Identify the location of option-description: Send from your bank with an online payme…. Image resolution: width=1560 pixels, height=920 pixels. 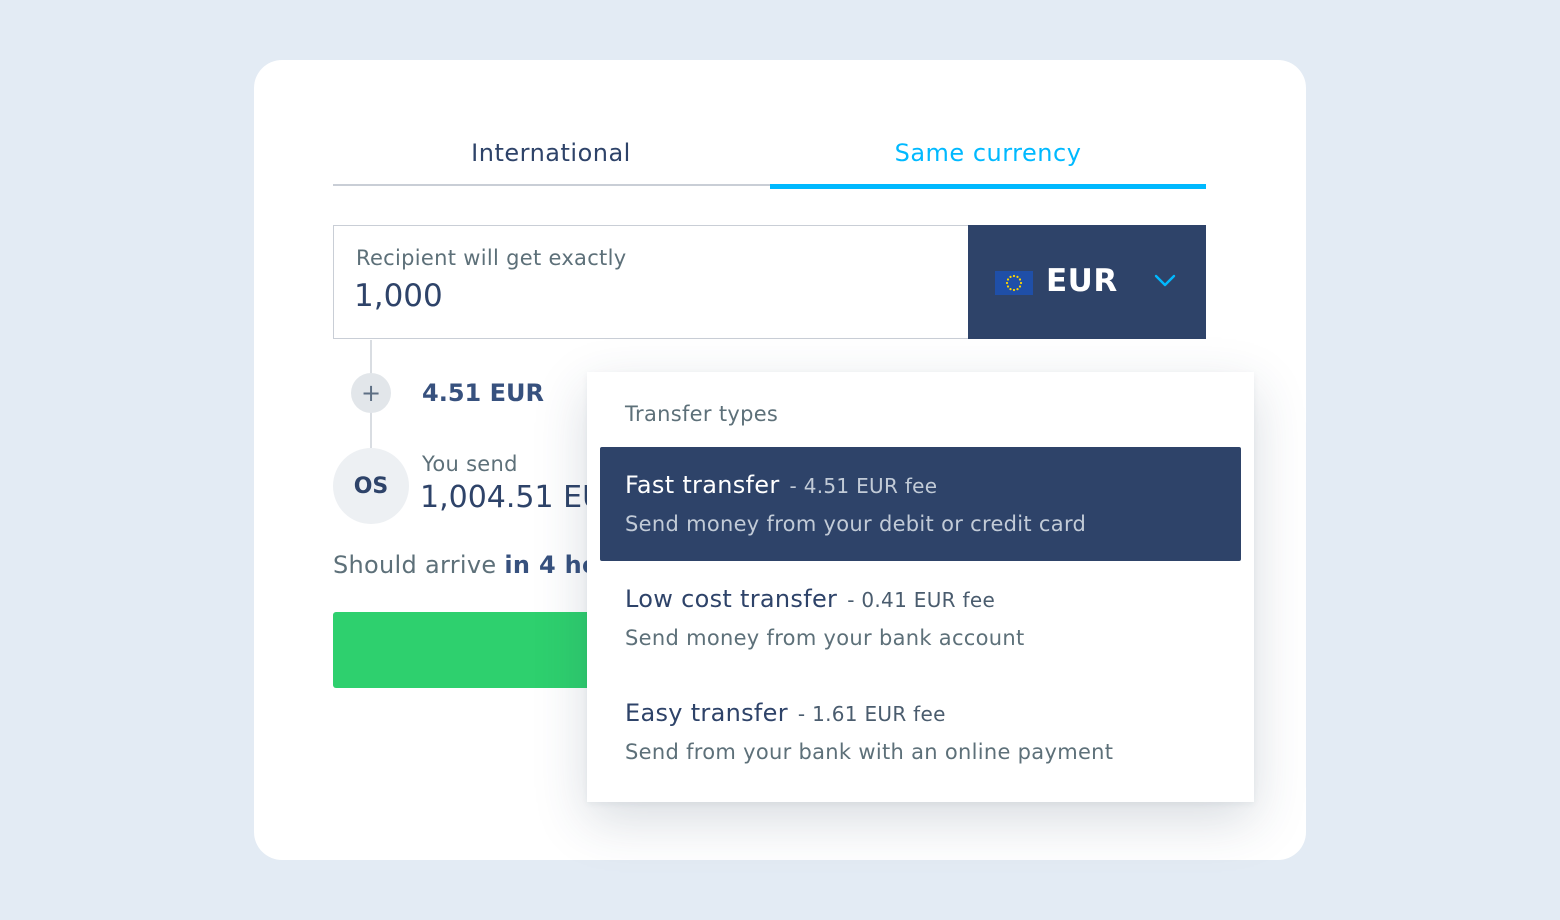
(869, 752).